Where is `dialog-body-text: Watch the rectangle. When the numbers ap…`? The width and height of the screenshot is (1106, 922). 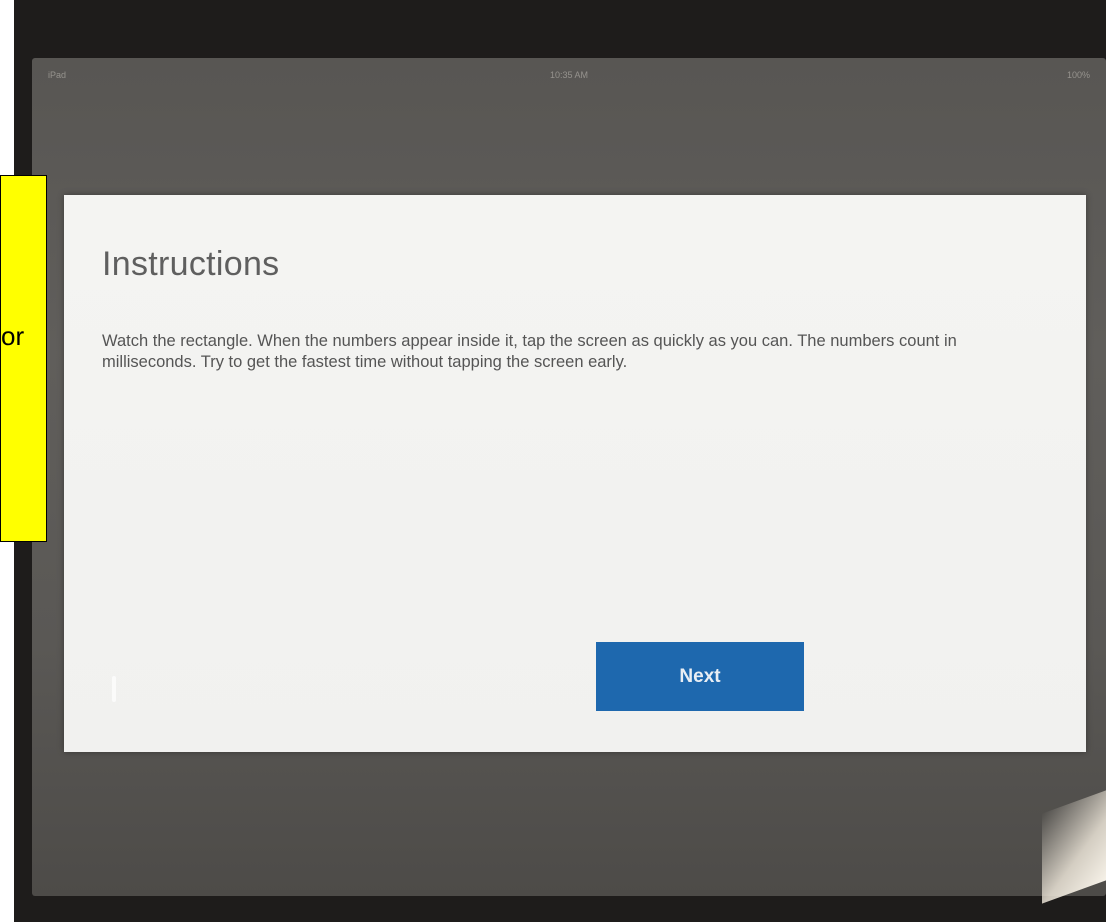 dialog-body-text: Watch the rectangle. When the numbers ap… is located at coordinates (529, 351).